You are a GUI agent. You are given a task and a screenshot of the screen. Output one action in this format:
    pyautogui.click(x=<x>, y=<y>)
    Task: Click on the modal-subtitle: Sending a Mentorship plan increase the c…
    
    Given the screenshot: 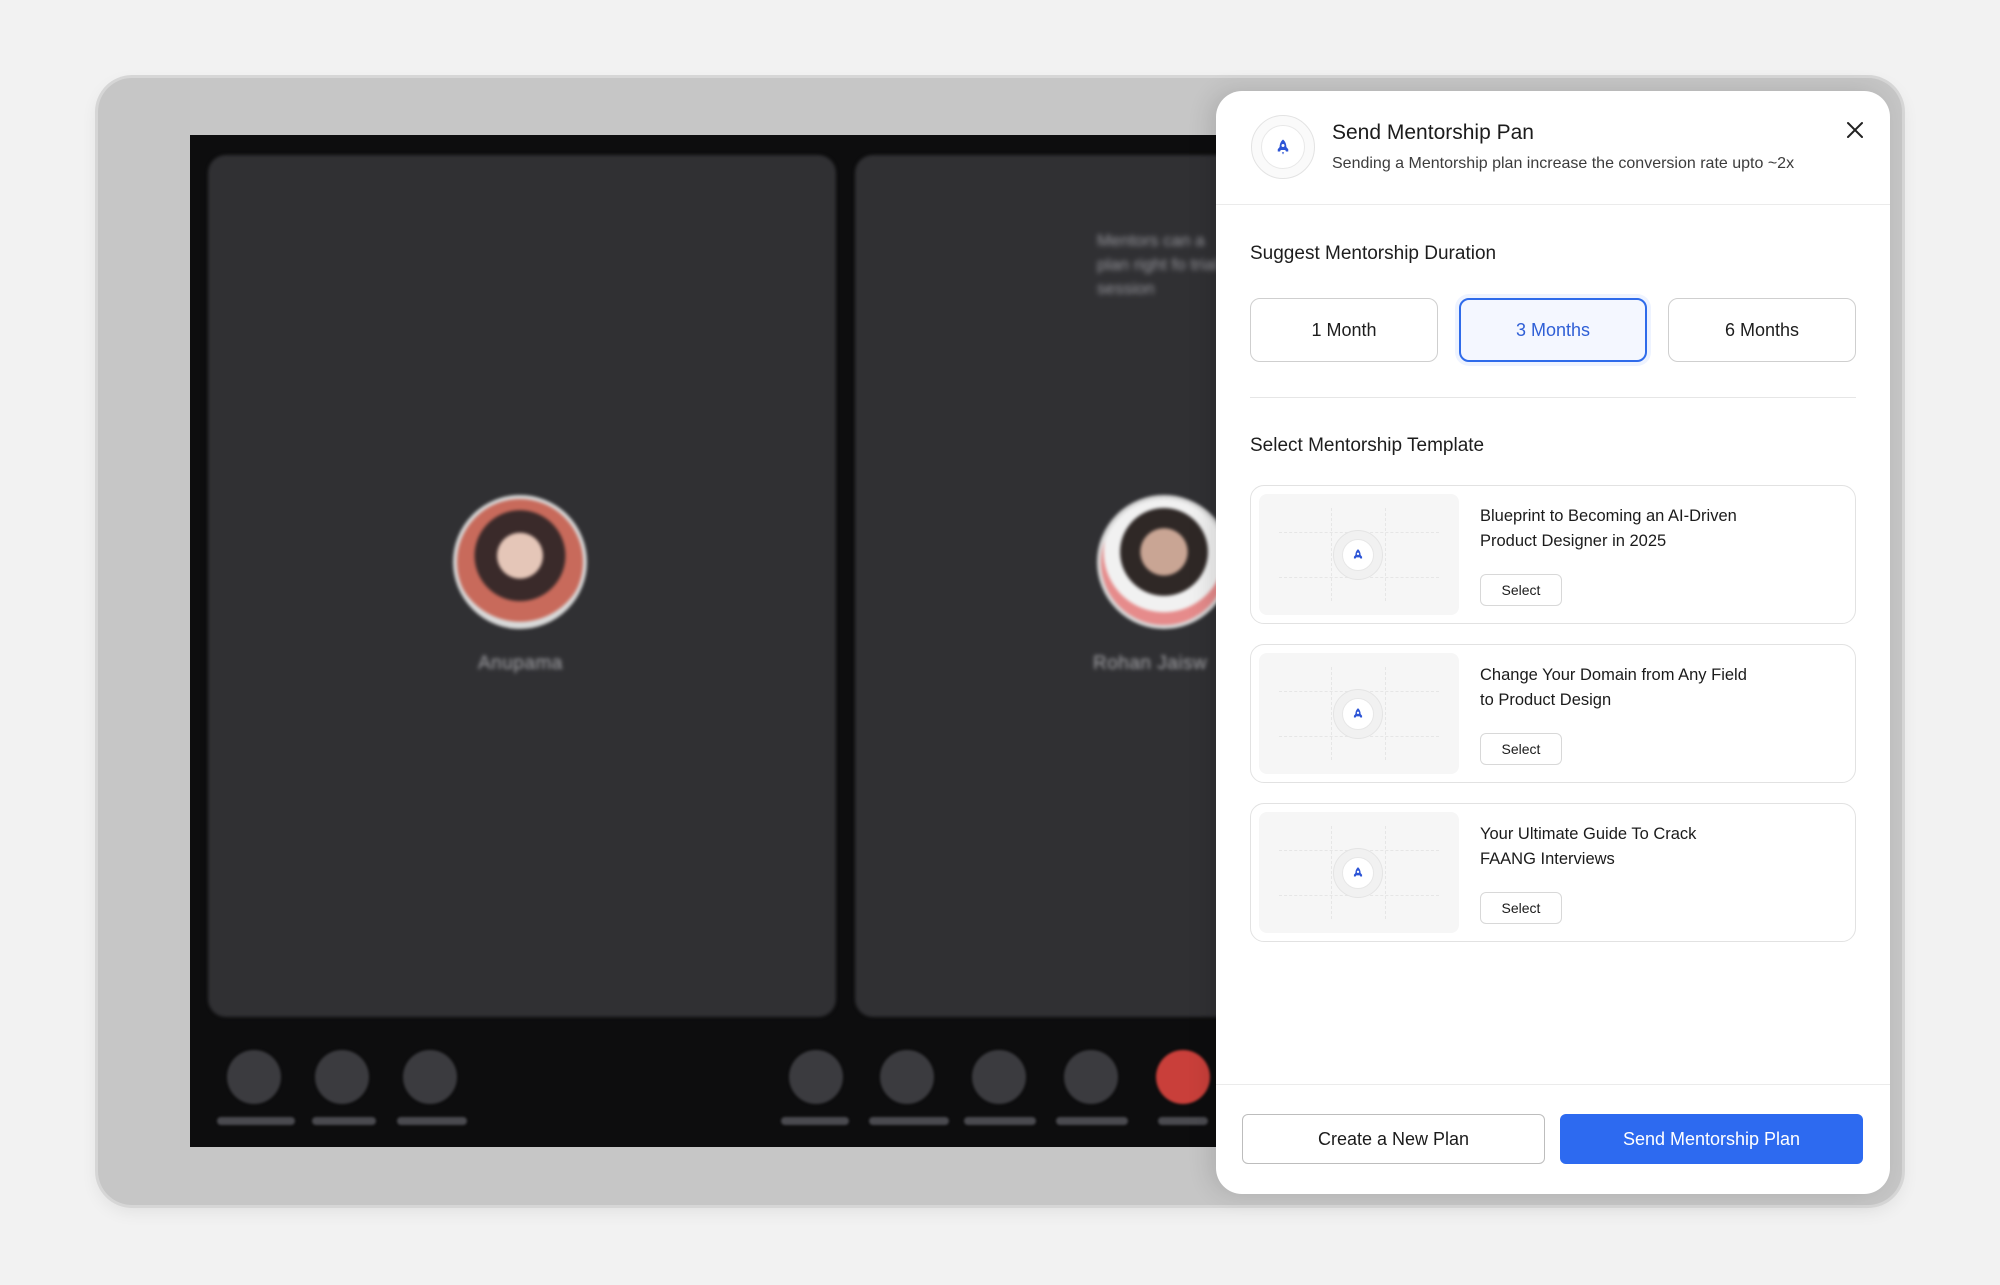 What is the action you would take?
    pyautogui.click(x=1563, y=163)
    